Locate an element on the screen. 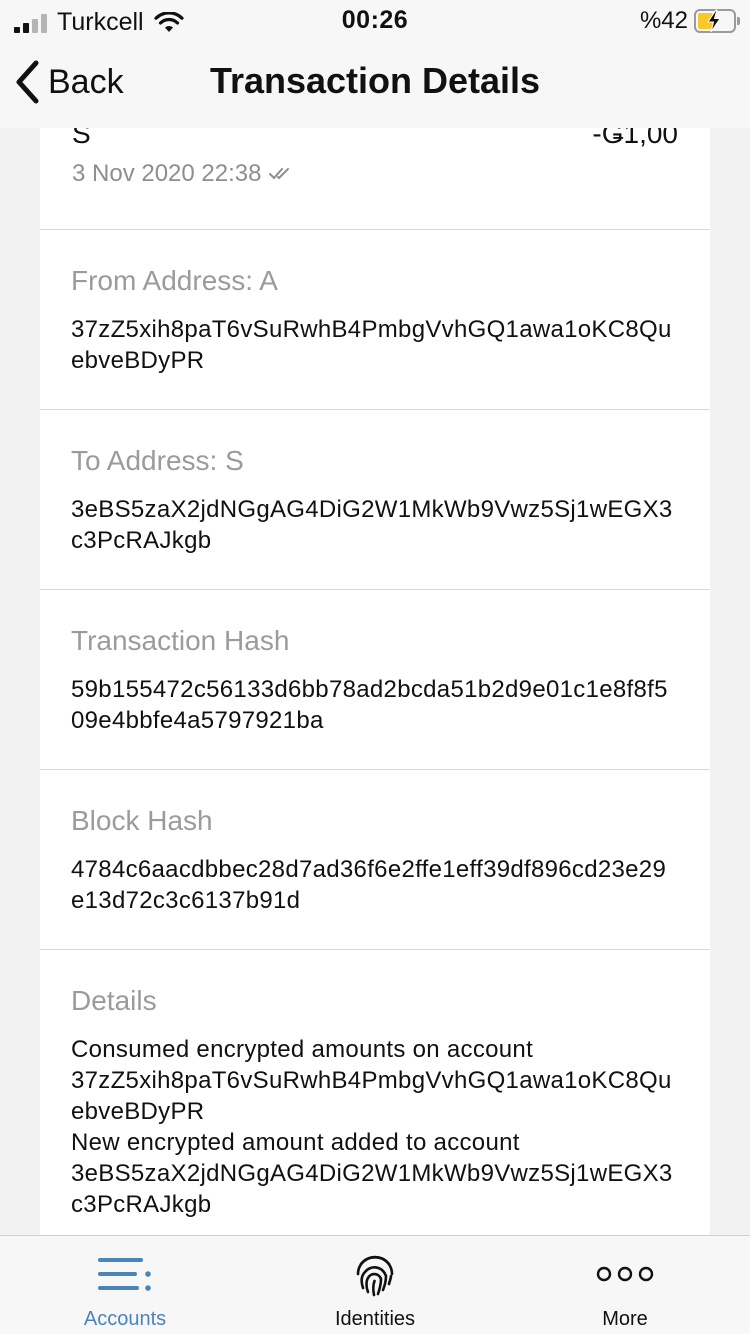 The height and width of the screenshot is (1334, 750). battery-percent: %42 is located at coordinates (663, 20).